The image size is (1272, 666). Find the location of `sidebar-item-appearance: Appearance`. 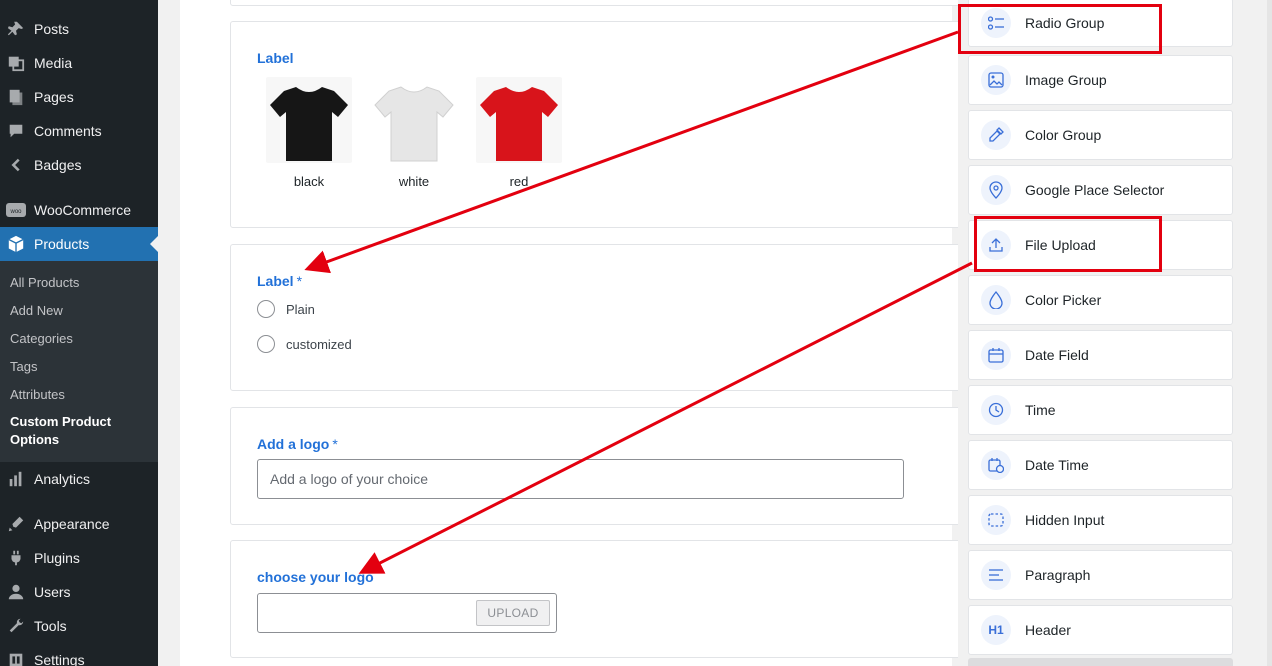

sidebar-item-appearance: Appearance is located at coordinates (79, 524).